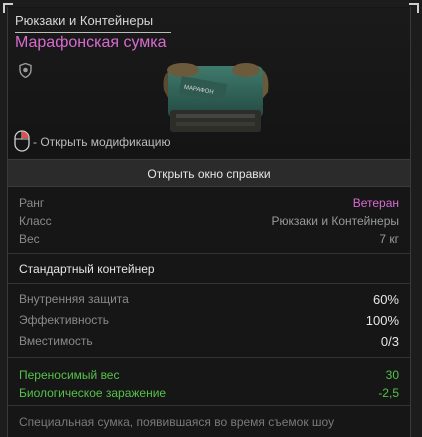  Describe the element at coordinates (25, 70) in the screenshot. I see `shield-icon` at that location.